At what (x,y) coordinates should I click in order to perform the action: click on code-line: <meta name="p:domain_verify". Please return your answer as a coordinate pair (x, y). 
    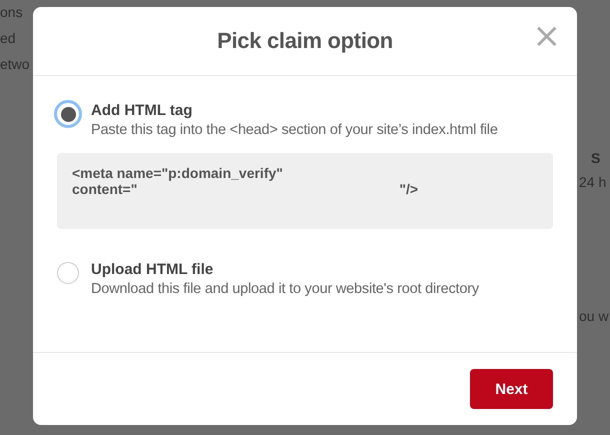
    Looking at the image, I should click on (178, 173).